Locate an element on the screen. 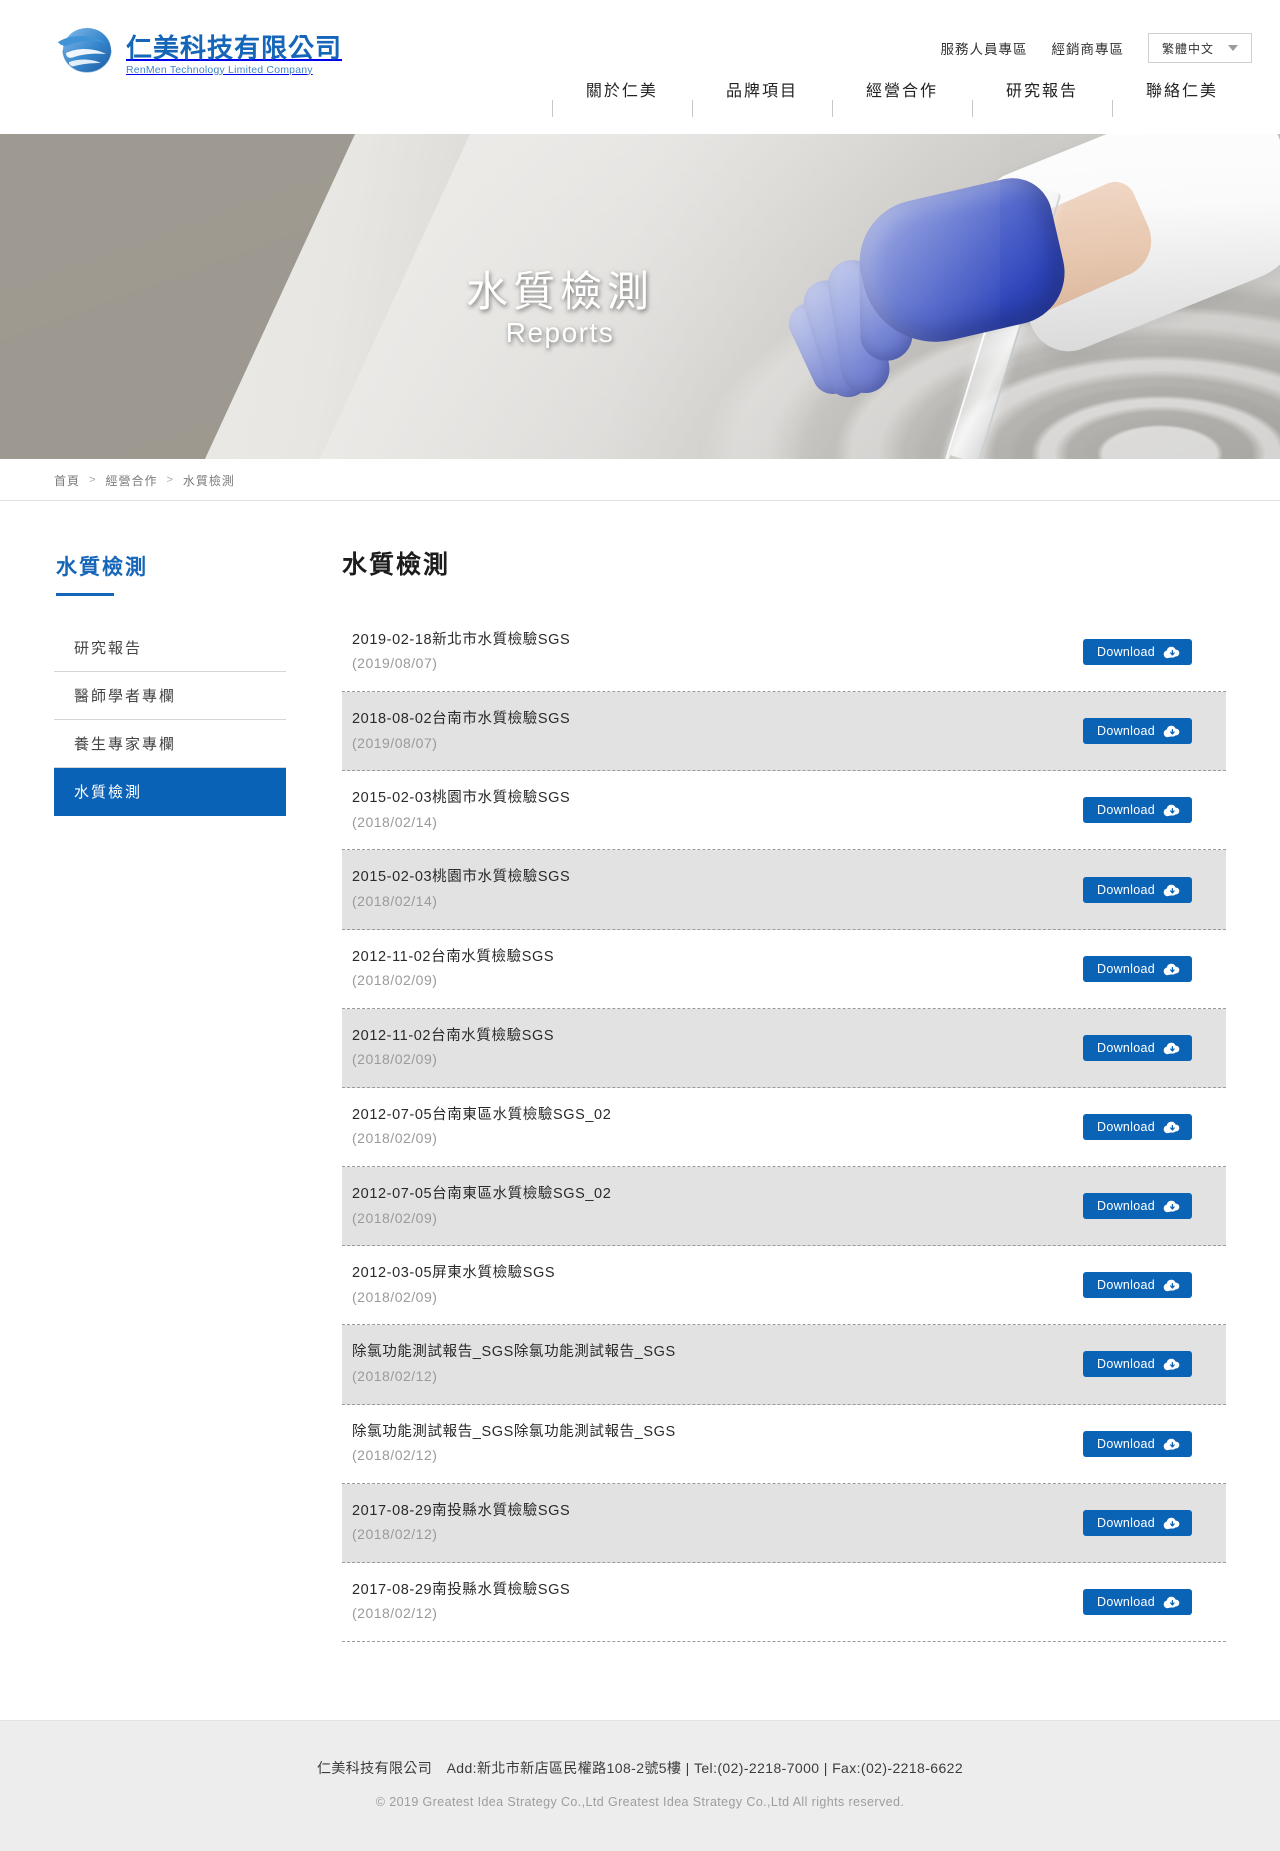 The image size is (1280, 1851). utility-link-service-staff: 服務人員專區 is located at coordinates (984, 48).